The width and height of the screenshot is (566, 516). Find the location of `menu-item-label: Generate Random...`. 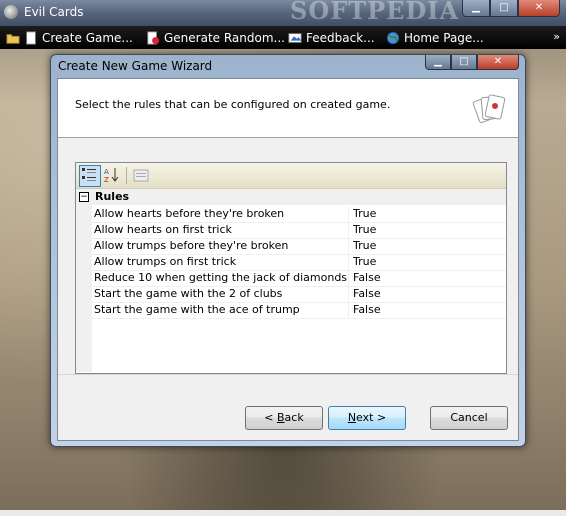

menu-item-label: Generate Random... is located at coordinates (224, 37).